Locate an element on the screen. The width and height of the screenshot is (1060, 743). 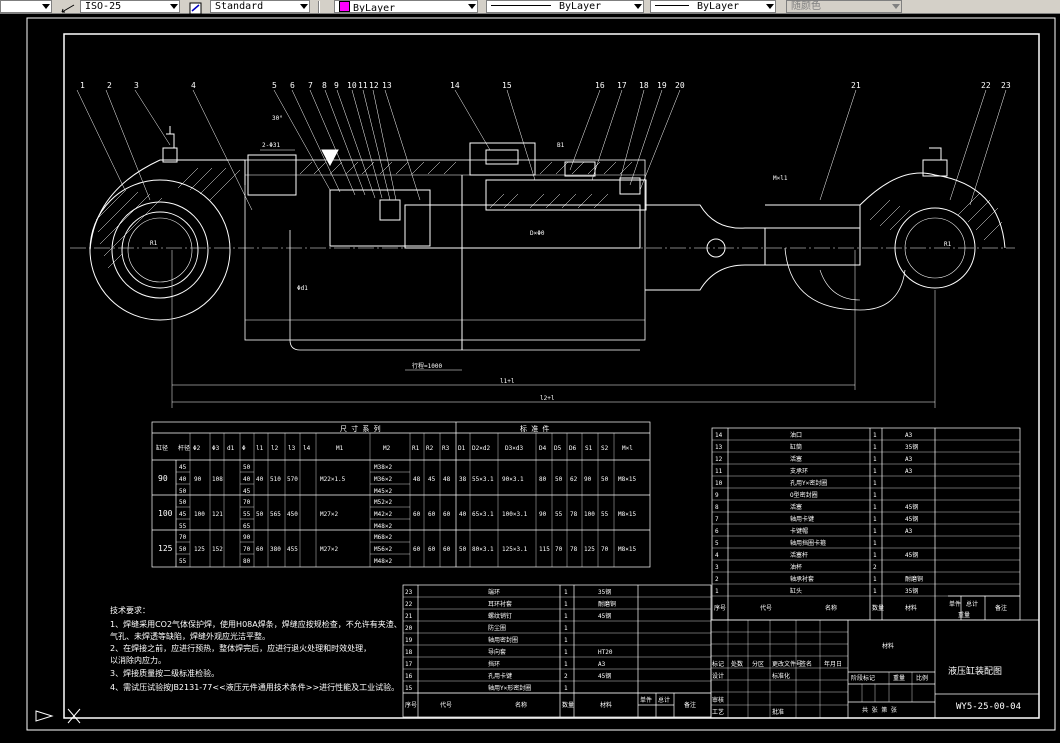
tb-sheets: 共 张 第 张 is located at coordinates (879, 710).